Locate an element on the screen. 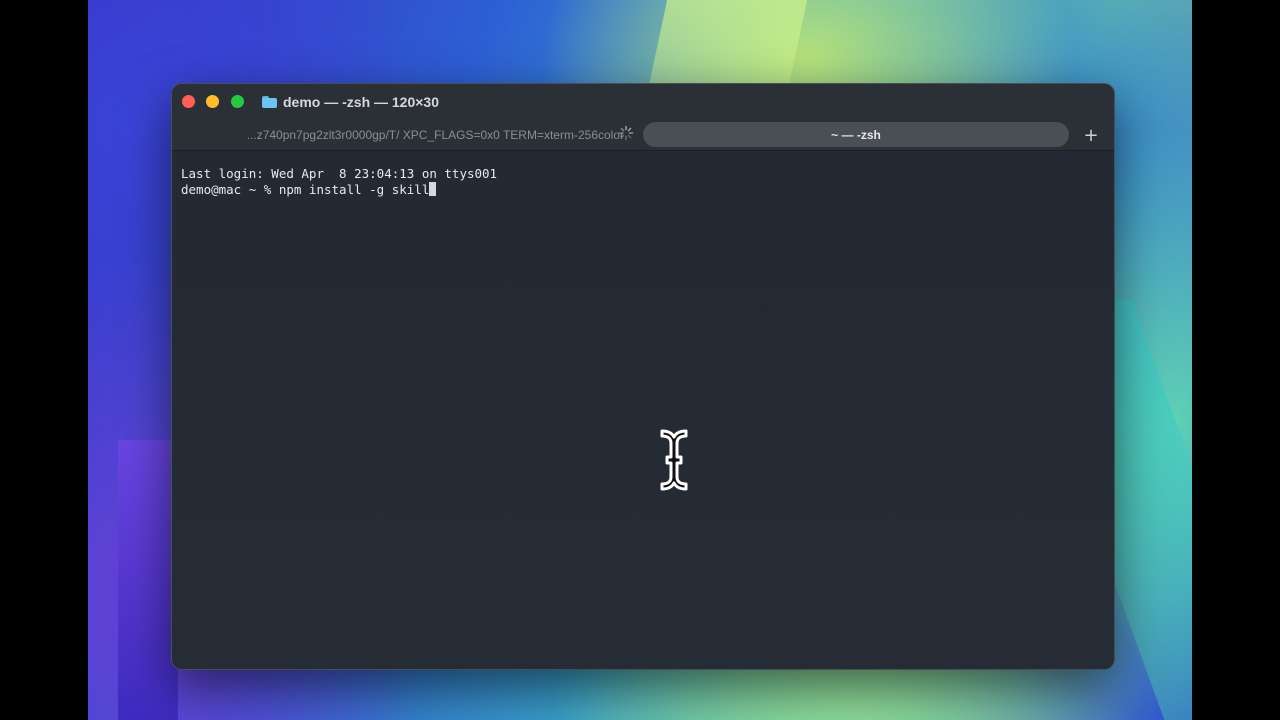 The width and height of the screenshot is (1280, 720). text-cursor is located at coordinates (433, 189).